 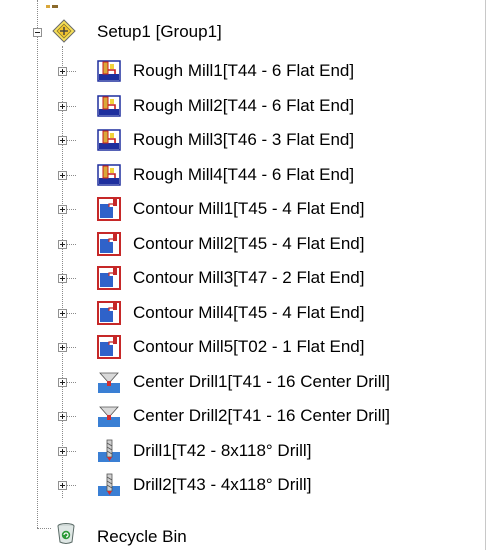 I want to click on operation-label: Center Drill1[T41 - 16 Center Drill], so click(x=261, y=381).